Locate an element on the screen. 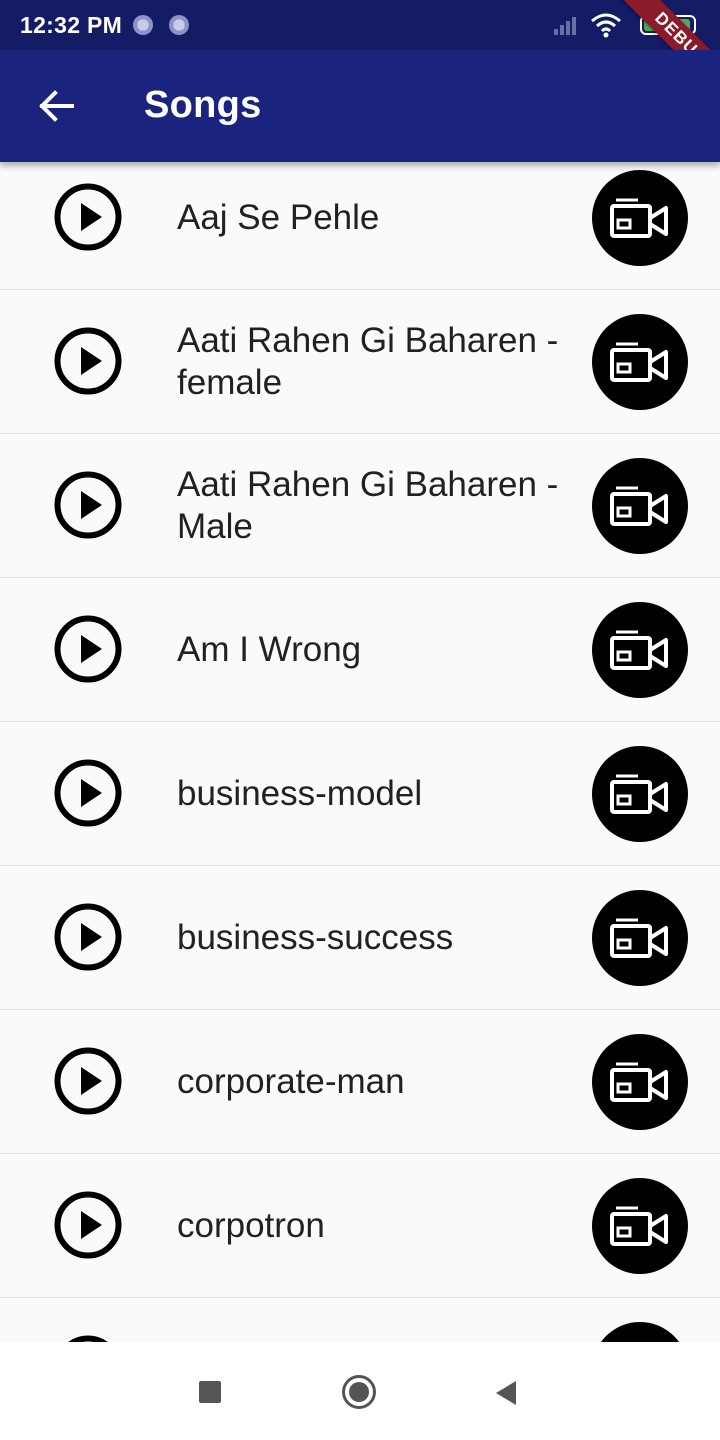 This screenshot has width=720, height=1440. app-bar: Songs is located at coordinates (360, 106).